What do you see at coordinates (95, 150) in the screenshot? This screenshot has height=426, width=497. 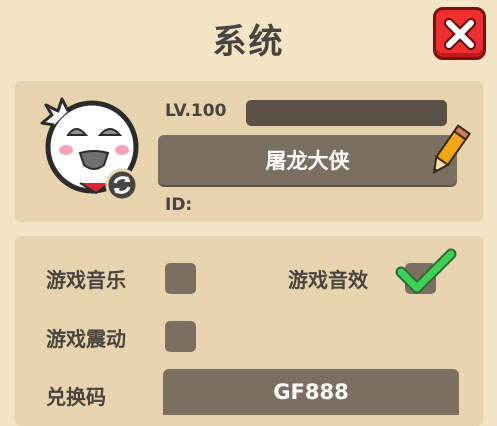 I see `avatar` at bounding box center [95, 150].